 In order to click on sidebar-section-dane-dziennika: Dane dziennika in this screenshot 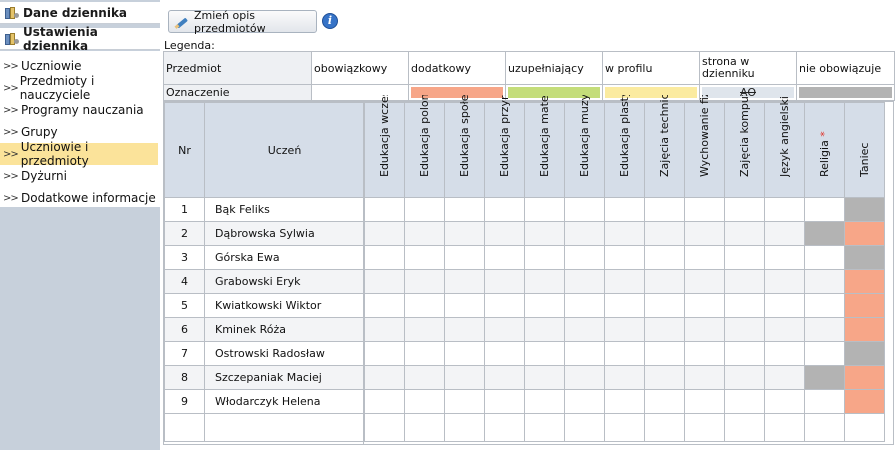, I will do `click(80, 13)`.